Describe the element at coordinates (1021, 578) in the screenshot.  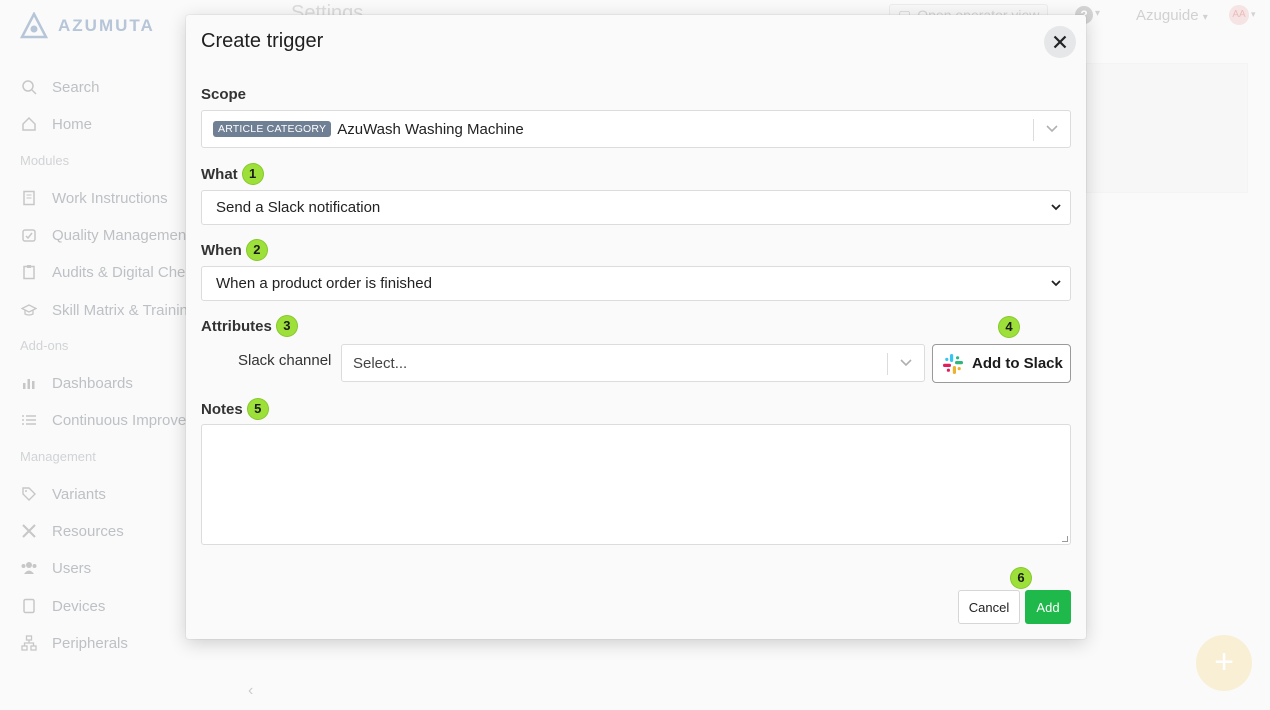
I see `step-badge-6: 6` at that location.